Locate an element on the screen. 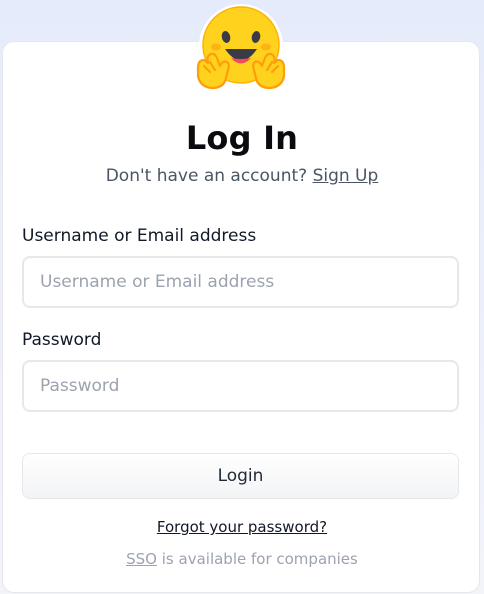 The height and width of the screenshot is (594, 484). sso-notice: SSO is available for companies is located at coordinates (242, 559).